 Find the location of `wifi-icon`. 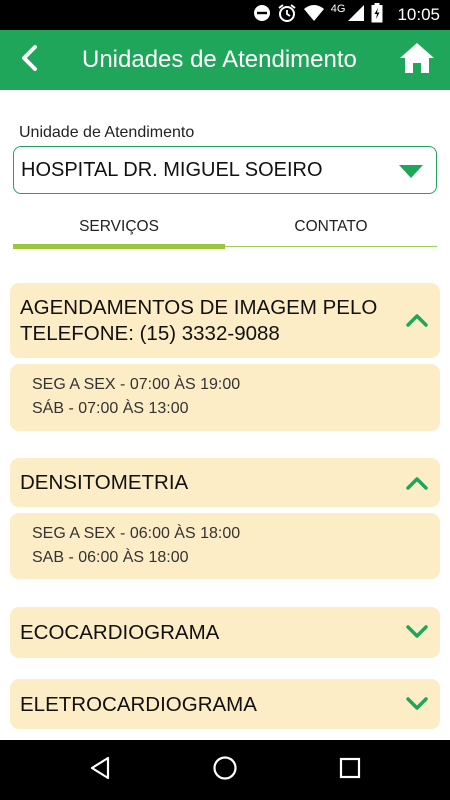

wifi-icon is located at coordinates (314, 15).